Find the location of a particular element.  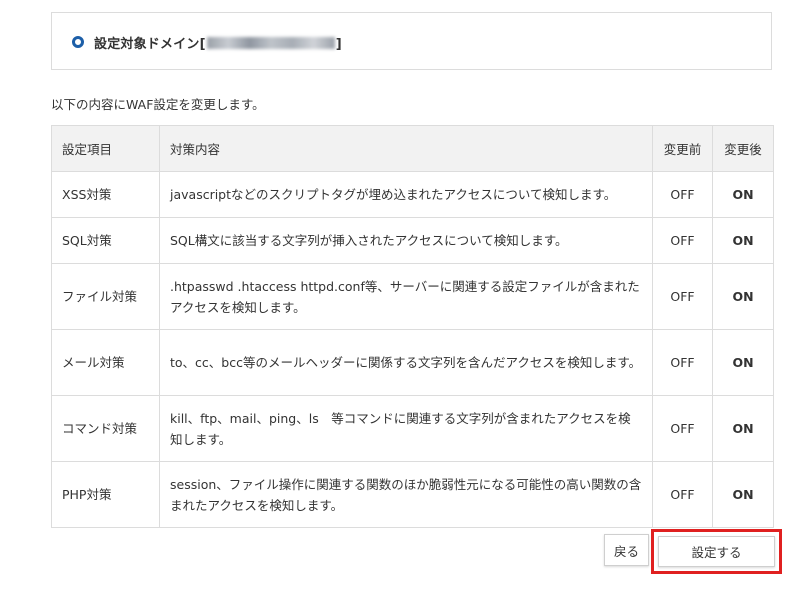

row-item: ファイル対策 is located at coordinates (105, 296).